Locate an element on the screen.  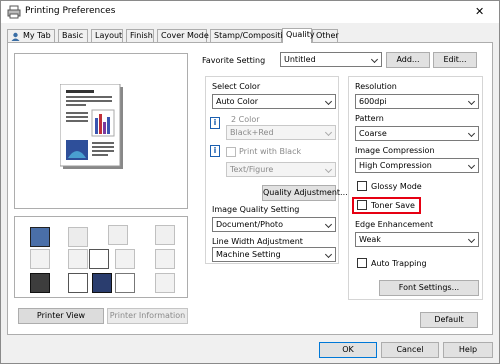
select-color-label: Select Color is located at coordinates (236, 86).